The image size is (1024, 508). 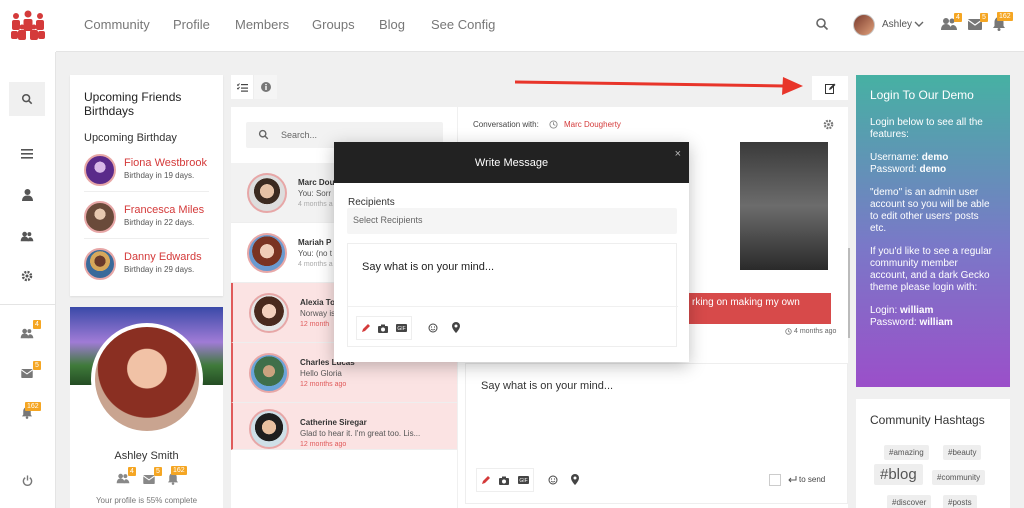 What do you see at coordinates (117, 24) in the screenshot?
I see `nav-community: Community` at bounding box center [117, 24].